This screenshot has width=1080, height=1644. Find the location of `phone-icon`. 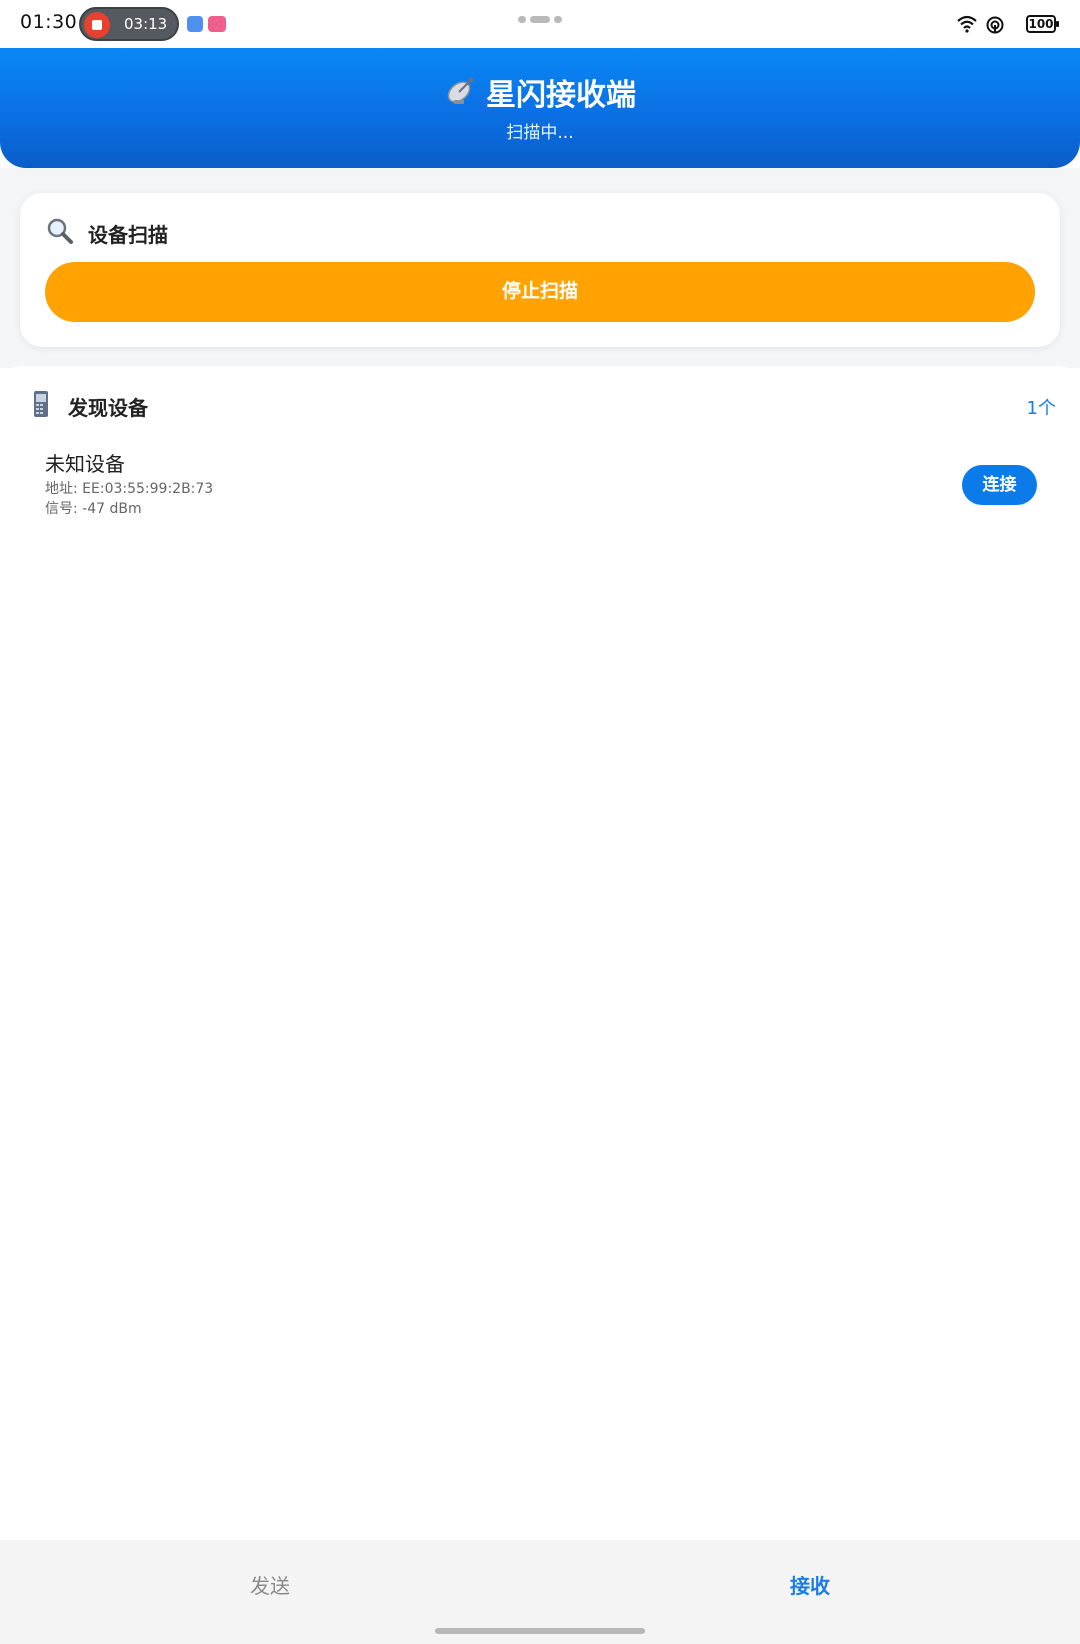

phone-icon is located at coordinates (41, 404).